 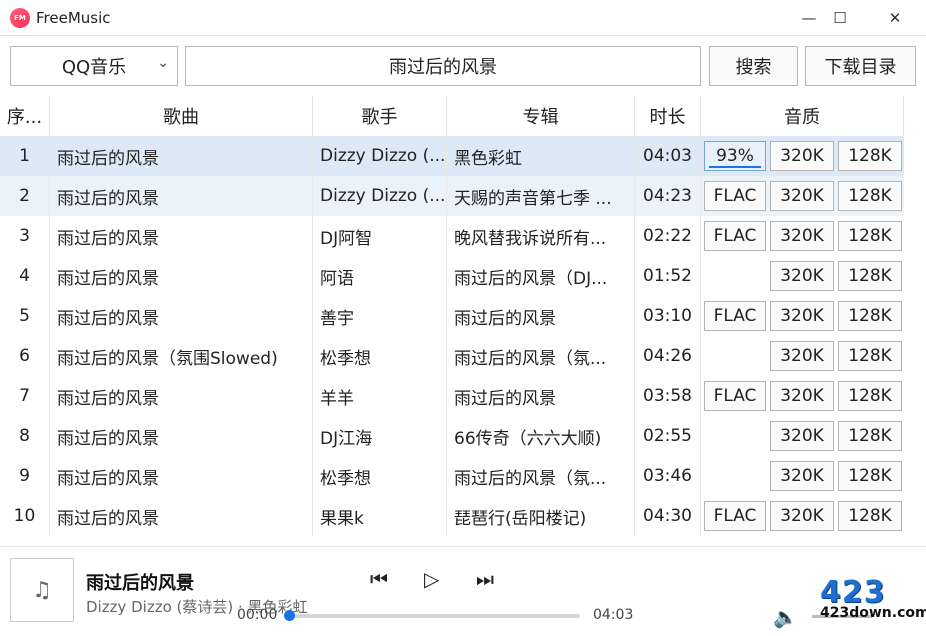 What do you see at coordinates (802, 116) in the screenshot?
I see `col-header-quality: 音质` at bounding box center [802, 116].